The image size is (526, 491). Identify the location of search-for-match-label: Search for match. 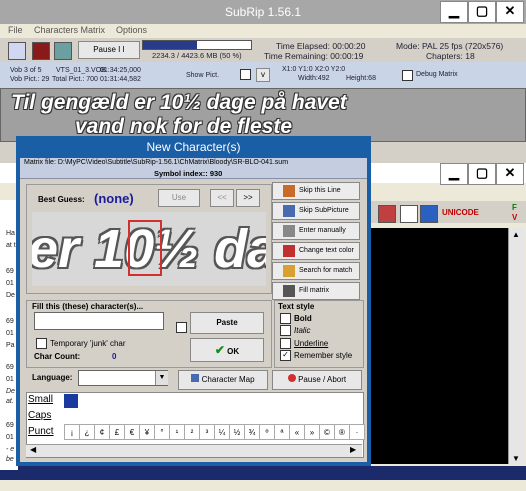
(326, 270).